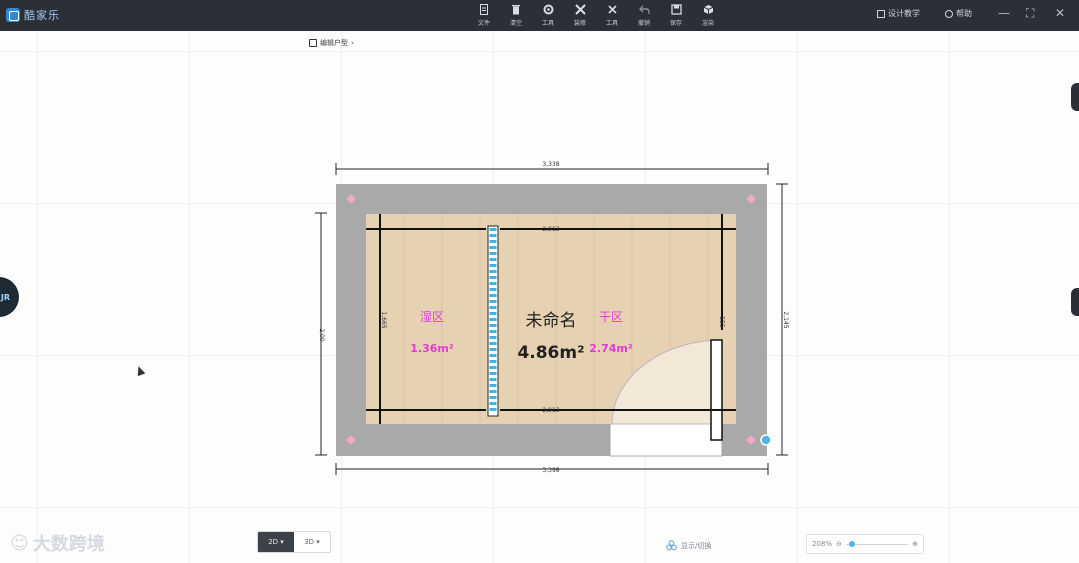 The image size is (1079, 563). I want to click on selection-handle, so click(766, 440).